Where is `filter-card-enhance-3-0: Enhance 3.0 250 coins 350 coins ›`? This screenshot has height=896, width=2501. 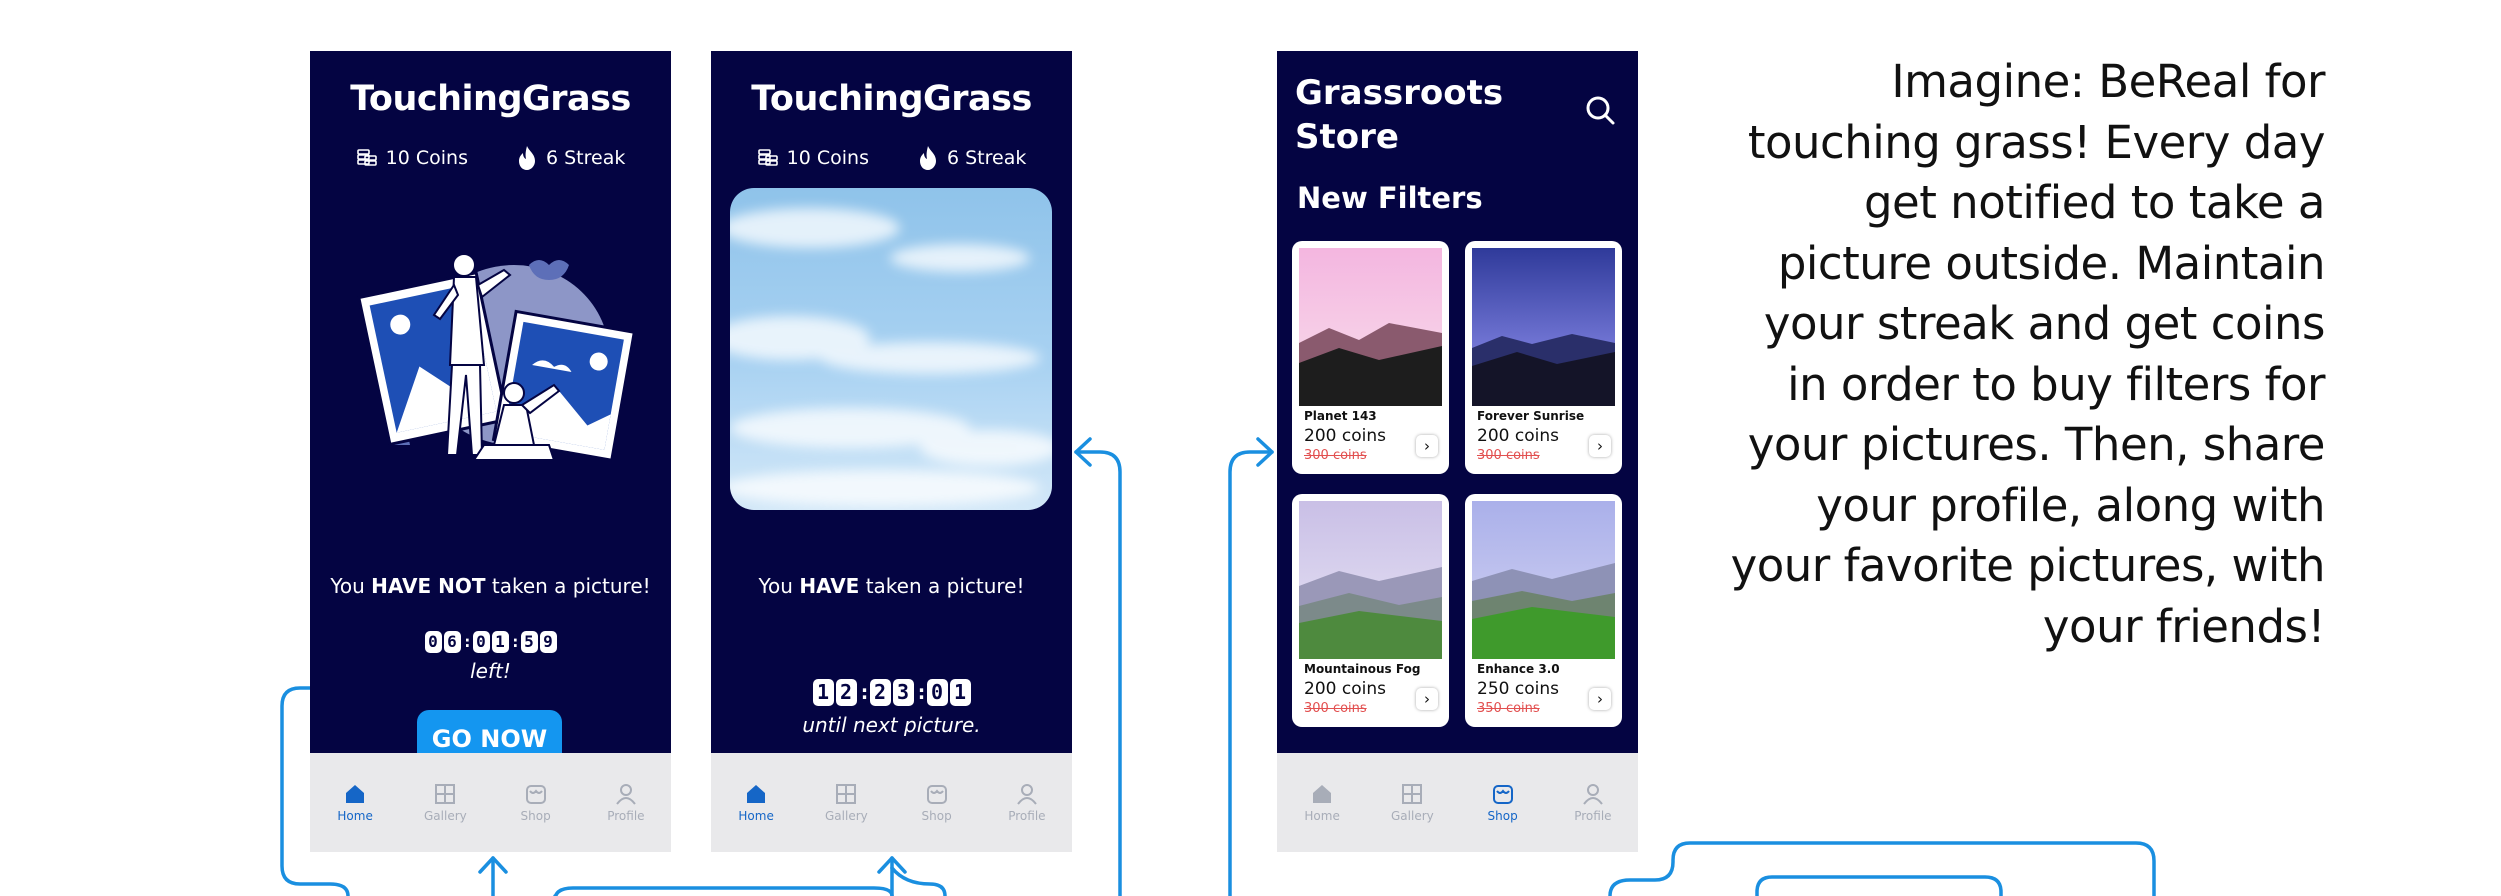 filter-card-enhance-3-0: Enhance 3.0 250 coins 350 coins › is located at coordinates (1543, 610).